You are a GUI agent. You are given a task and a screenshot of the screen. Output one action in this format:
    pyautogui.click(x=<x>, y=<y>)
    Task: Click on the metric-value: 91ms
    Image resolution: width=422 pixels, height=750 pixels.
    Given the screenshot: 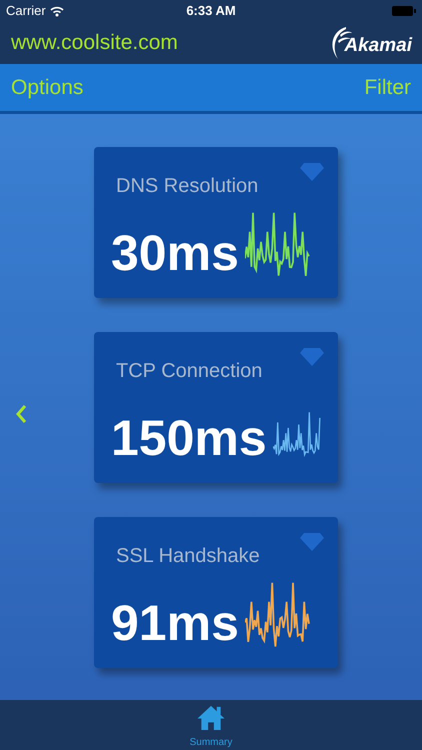 What is the action you would take?
    pyautogui.click(x=175, y=623)
    